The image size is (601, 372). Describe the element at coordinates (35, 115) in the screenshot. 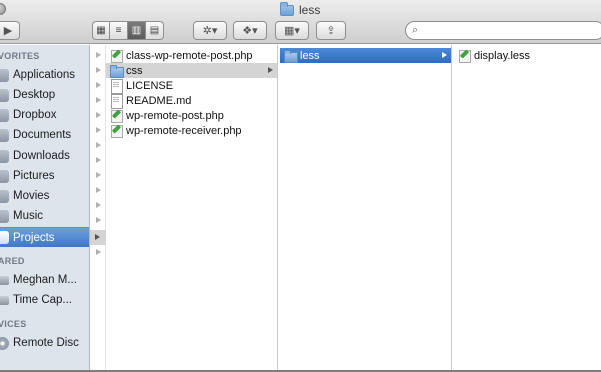

I see `sidebar-item-label: Dropbox` at that location.